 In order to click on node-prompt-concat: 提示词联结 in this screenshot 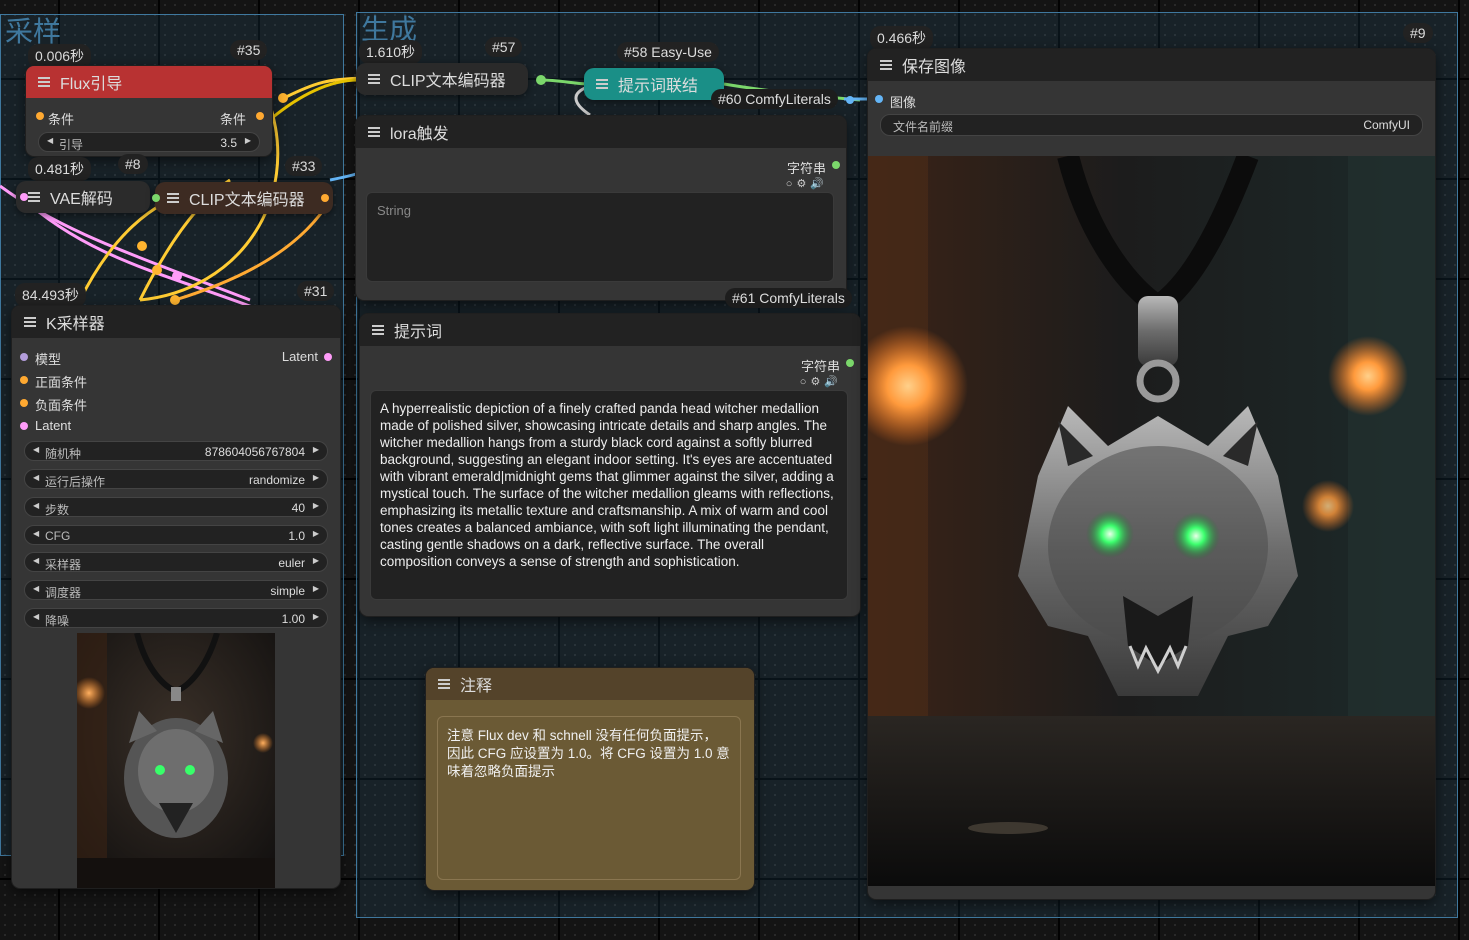, I will do `click(654, 84)`.